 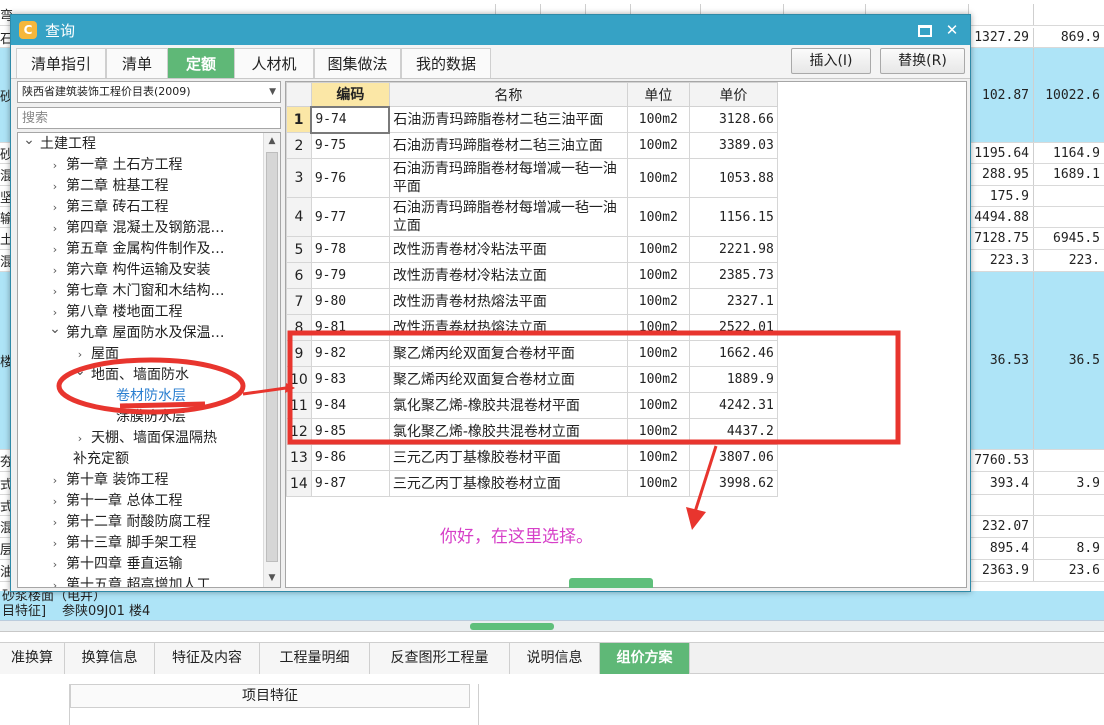 What do you see at coordinates (207, 658) in the screenshot?
I see `bottom-tab: 特征及内容` at bounding box center [207, 658].